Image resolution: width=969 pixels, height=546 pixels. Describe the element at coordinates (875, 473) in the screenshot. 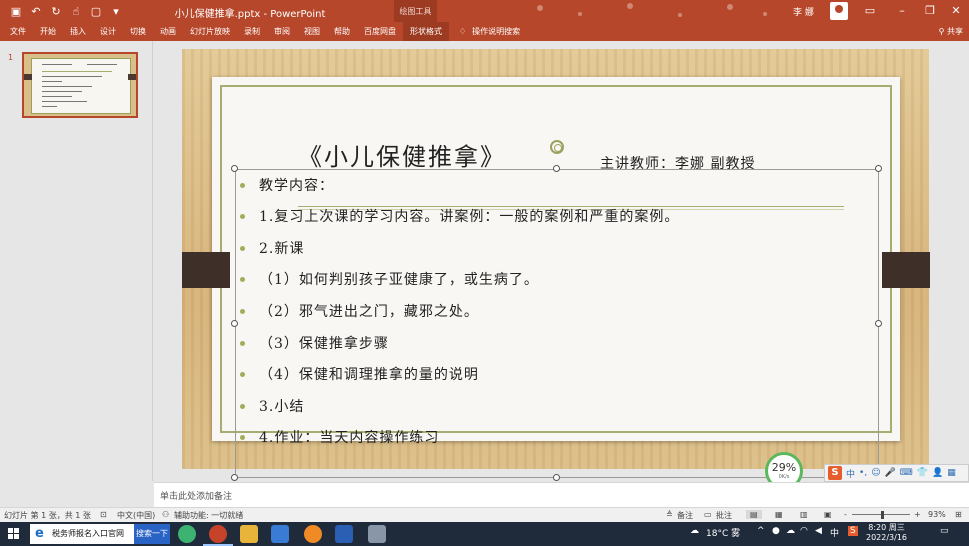

I see `emoji-icon: ☺` at that location.